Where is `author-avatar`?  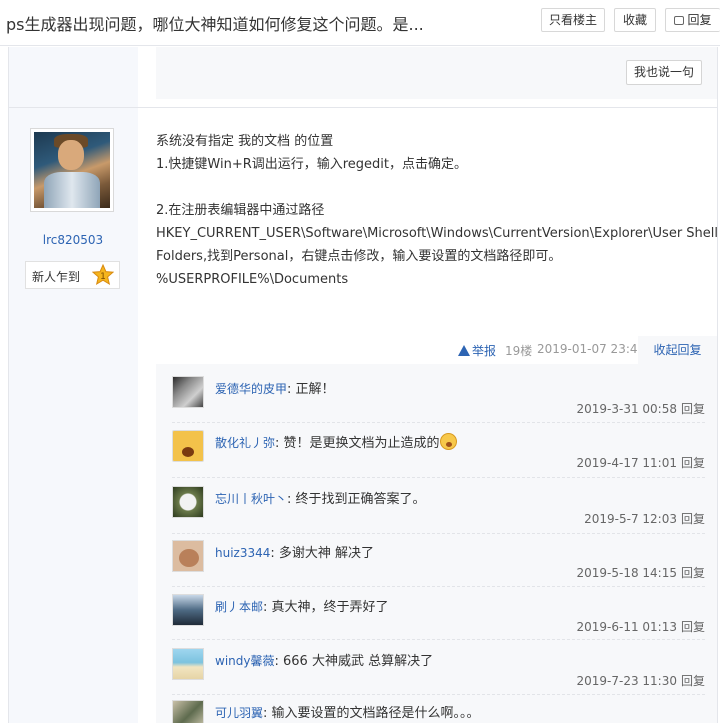
author-avatar is located at coordinates (72, 170).